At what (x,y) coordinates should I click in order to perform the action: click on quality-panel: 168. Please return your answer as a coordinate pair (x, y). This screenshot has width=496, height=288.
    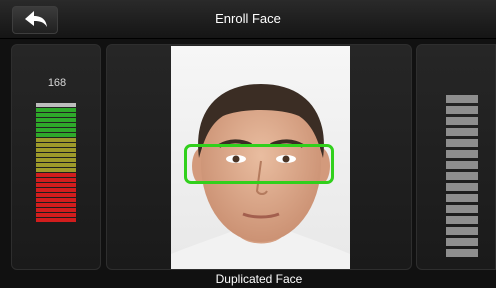
    Looking at the image, I should click on (56, 157).